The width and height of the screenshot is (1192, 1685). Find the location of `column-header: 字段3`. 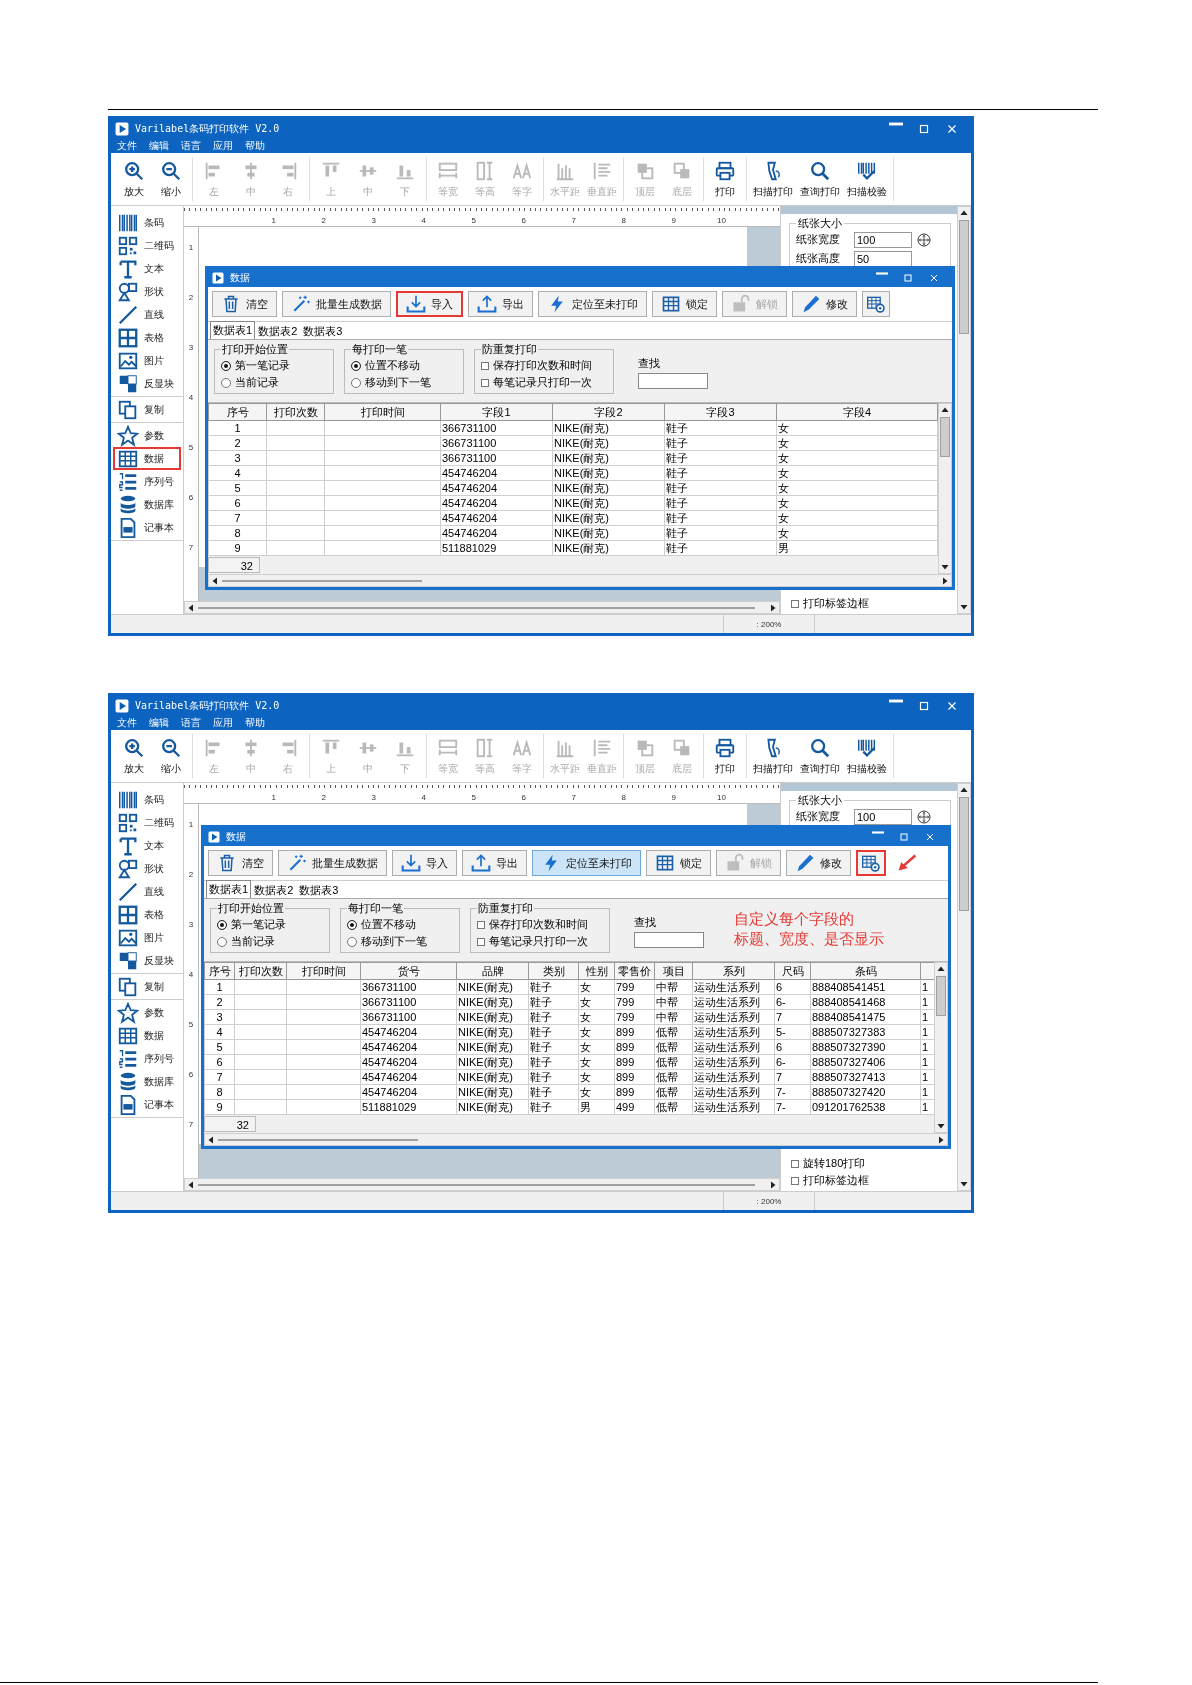

column-header: 字段3 is located at coordinates (720, 412).